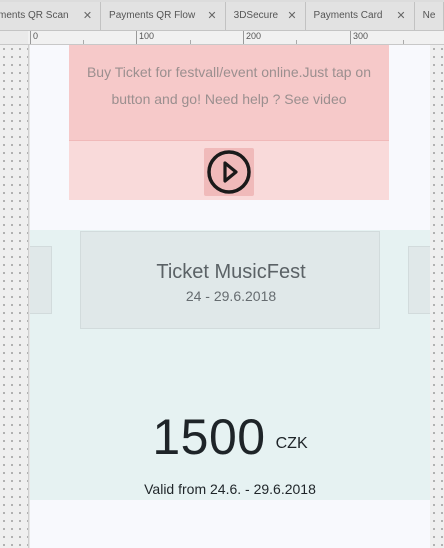 The height and width of the screenshot is (548, 444). Describe the element at coordinates (419, 280) in the screenshot. I see `next-ticket-card` at that location.